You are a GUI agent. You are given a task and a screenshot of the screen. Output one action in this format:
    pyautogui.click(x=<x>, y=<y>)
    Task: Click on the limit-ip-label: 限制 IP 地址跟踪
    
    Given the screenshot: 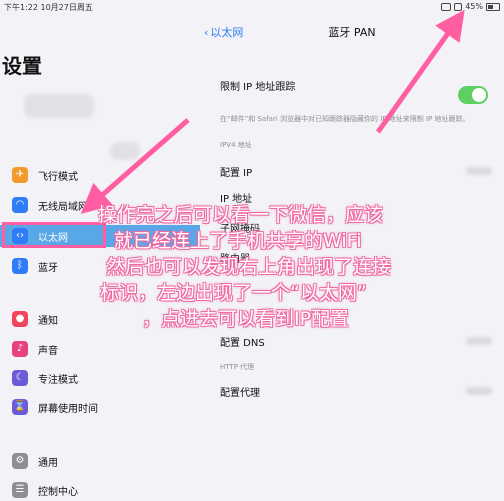 What is the action you would take?
    pyautogui.click(x=258, y=87)
    